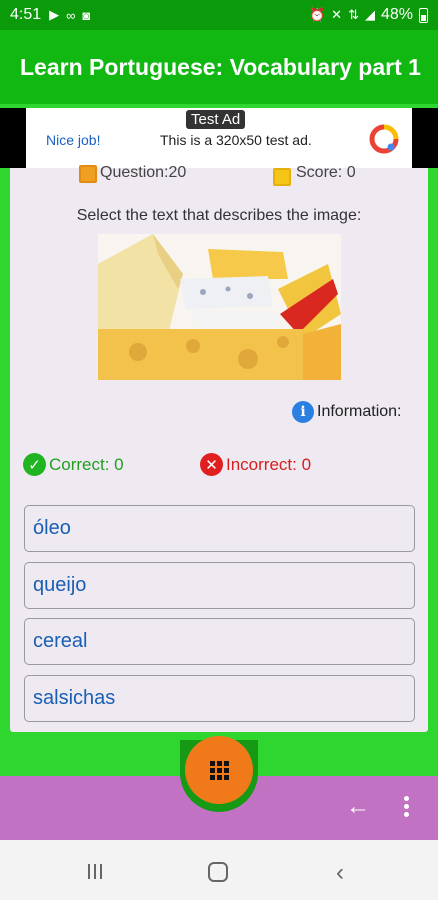 This screenshot has height=900, width=438. Describe the element at coordinates (54, 14) in the screenshot. I see `play-store-icon: ▶` at that location.